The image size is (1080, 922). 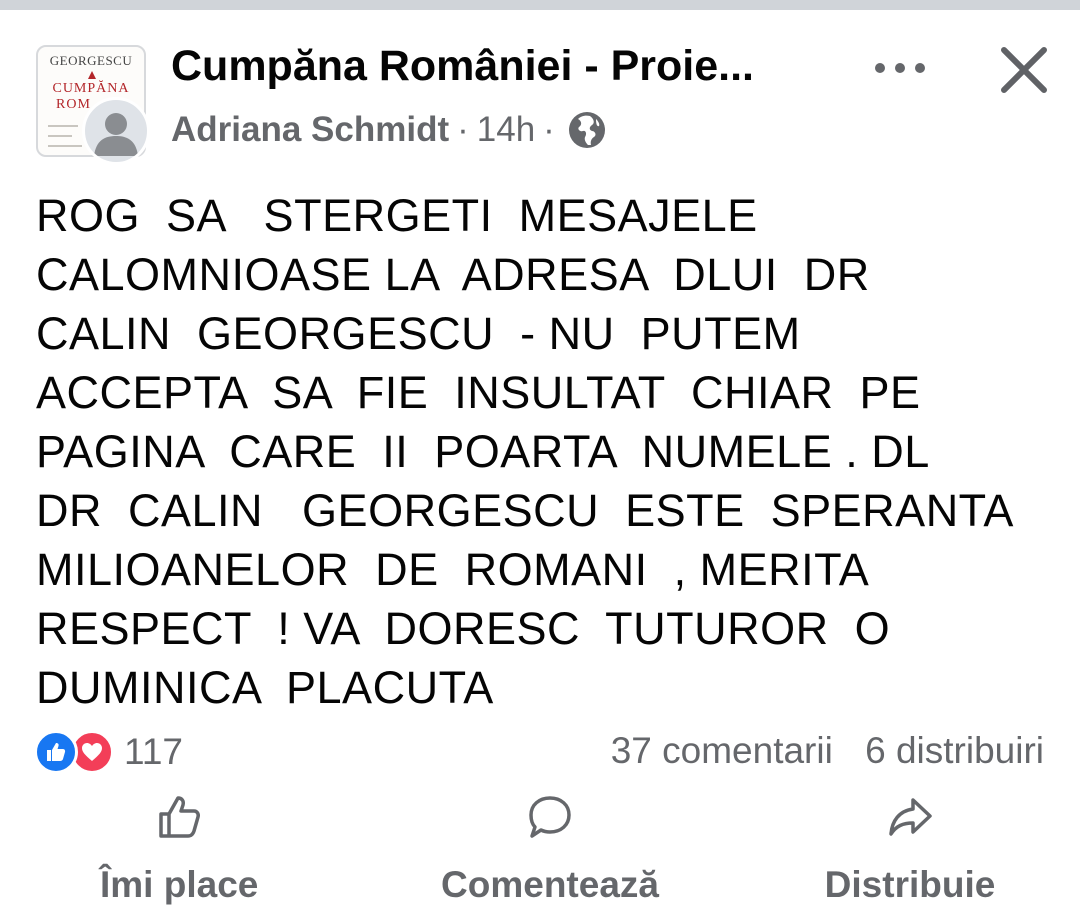 I want to click on reaction-summary: 117, so click(x=108, y=752).